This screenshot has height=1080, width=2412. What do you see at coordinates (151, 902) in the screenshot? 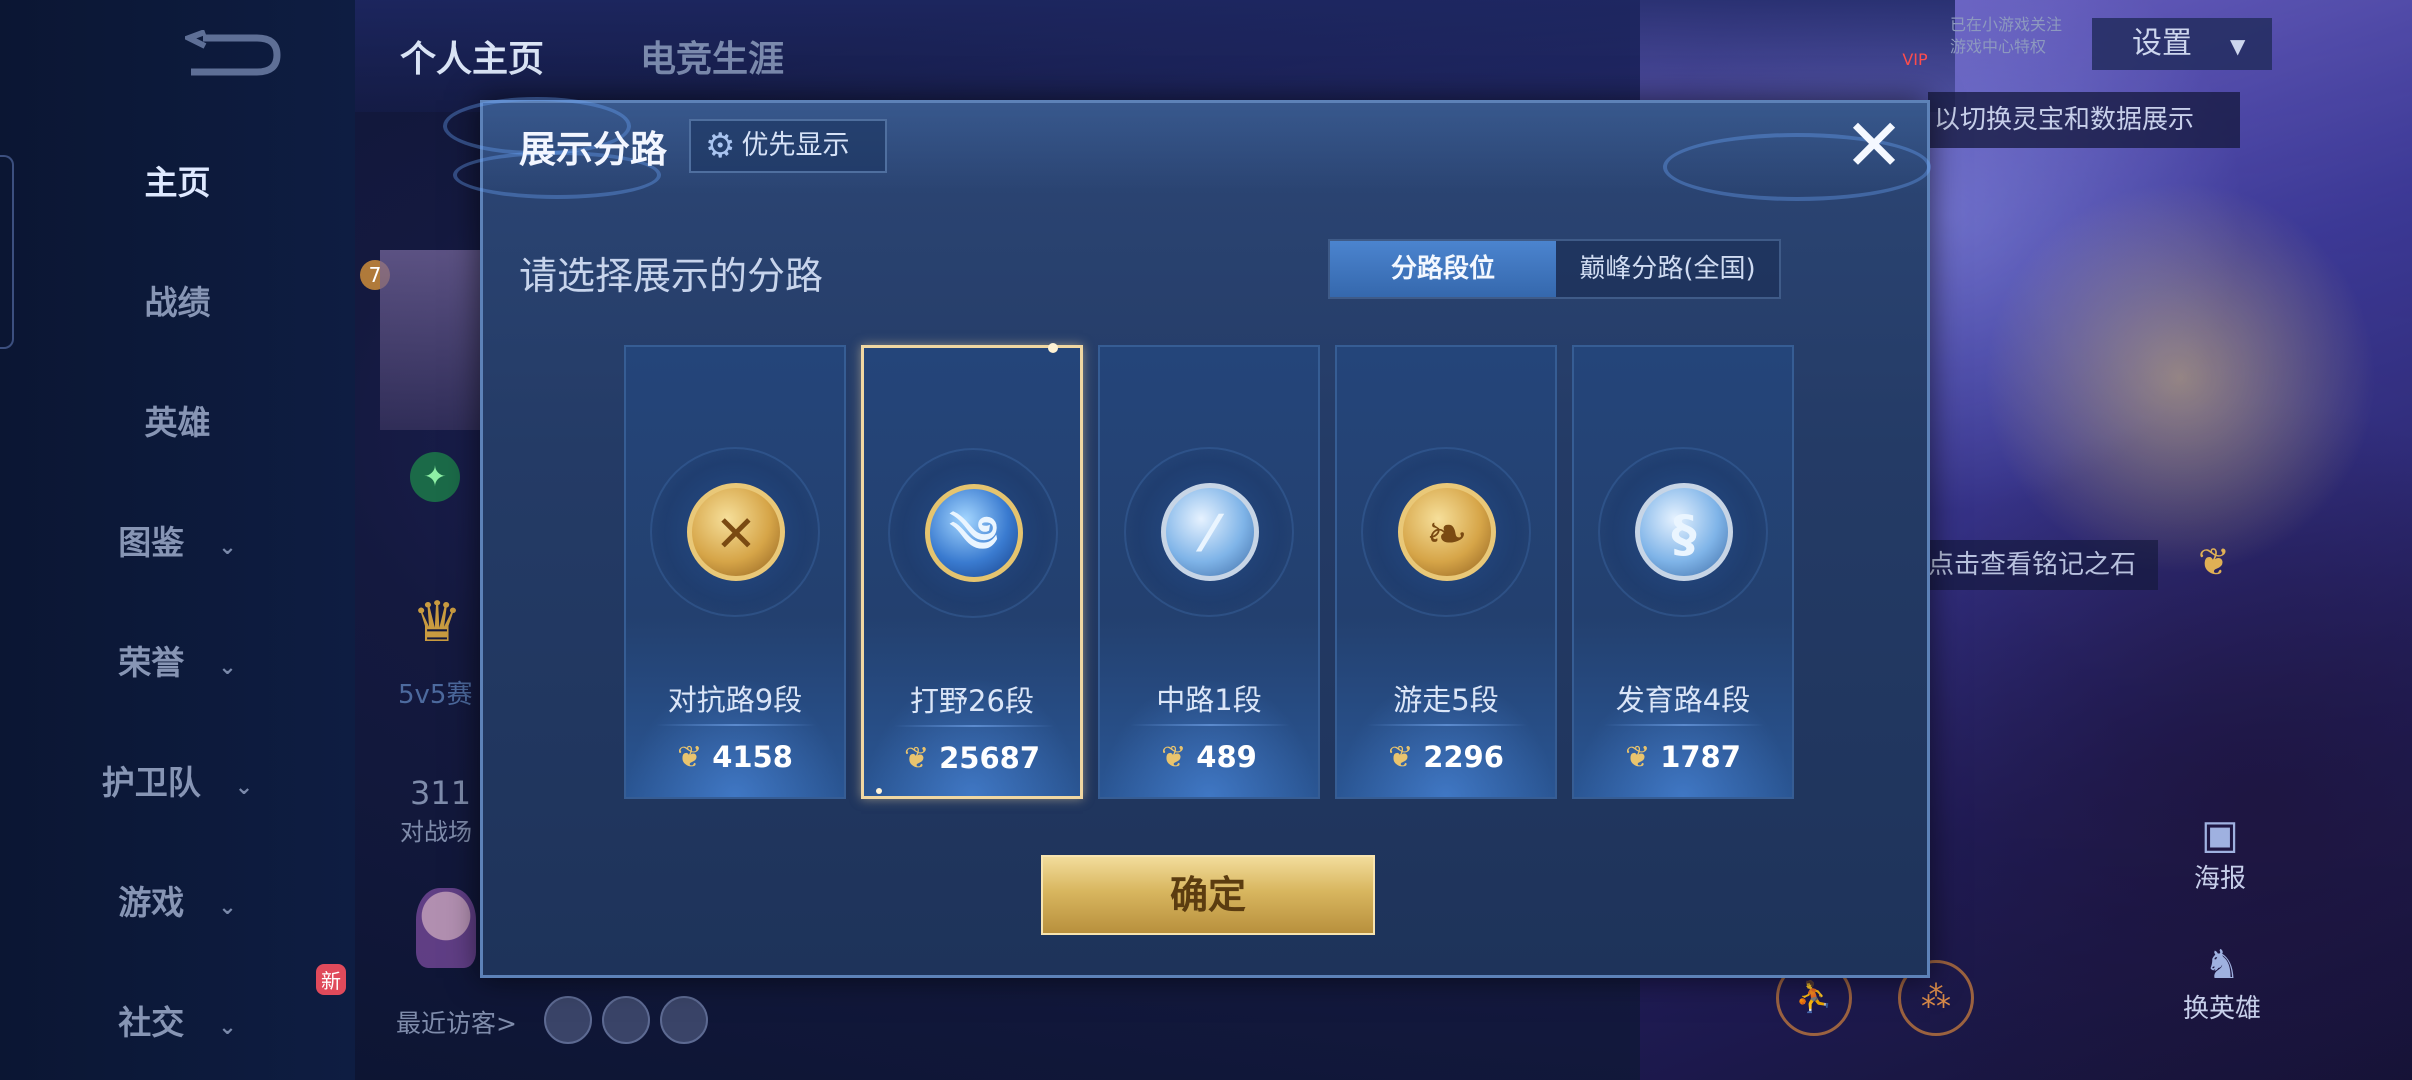
I see `sidebar-item-label: 游戏` at bounding box center [151, 902].